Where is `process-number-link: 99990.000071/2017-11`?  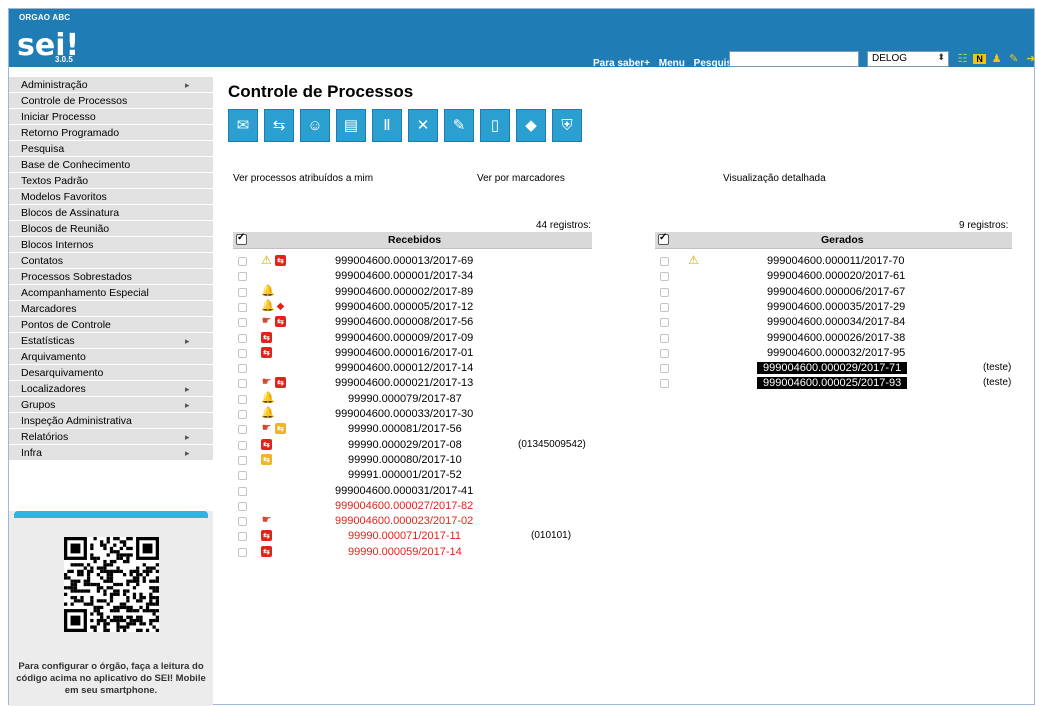
process-number-link: 99990.000071/2017-11 is located at coordinates (404, 536).